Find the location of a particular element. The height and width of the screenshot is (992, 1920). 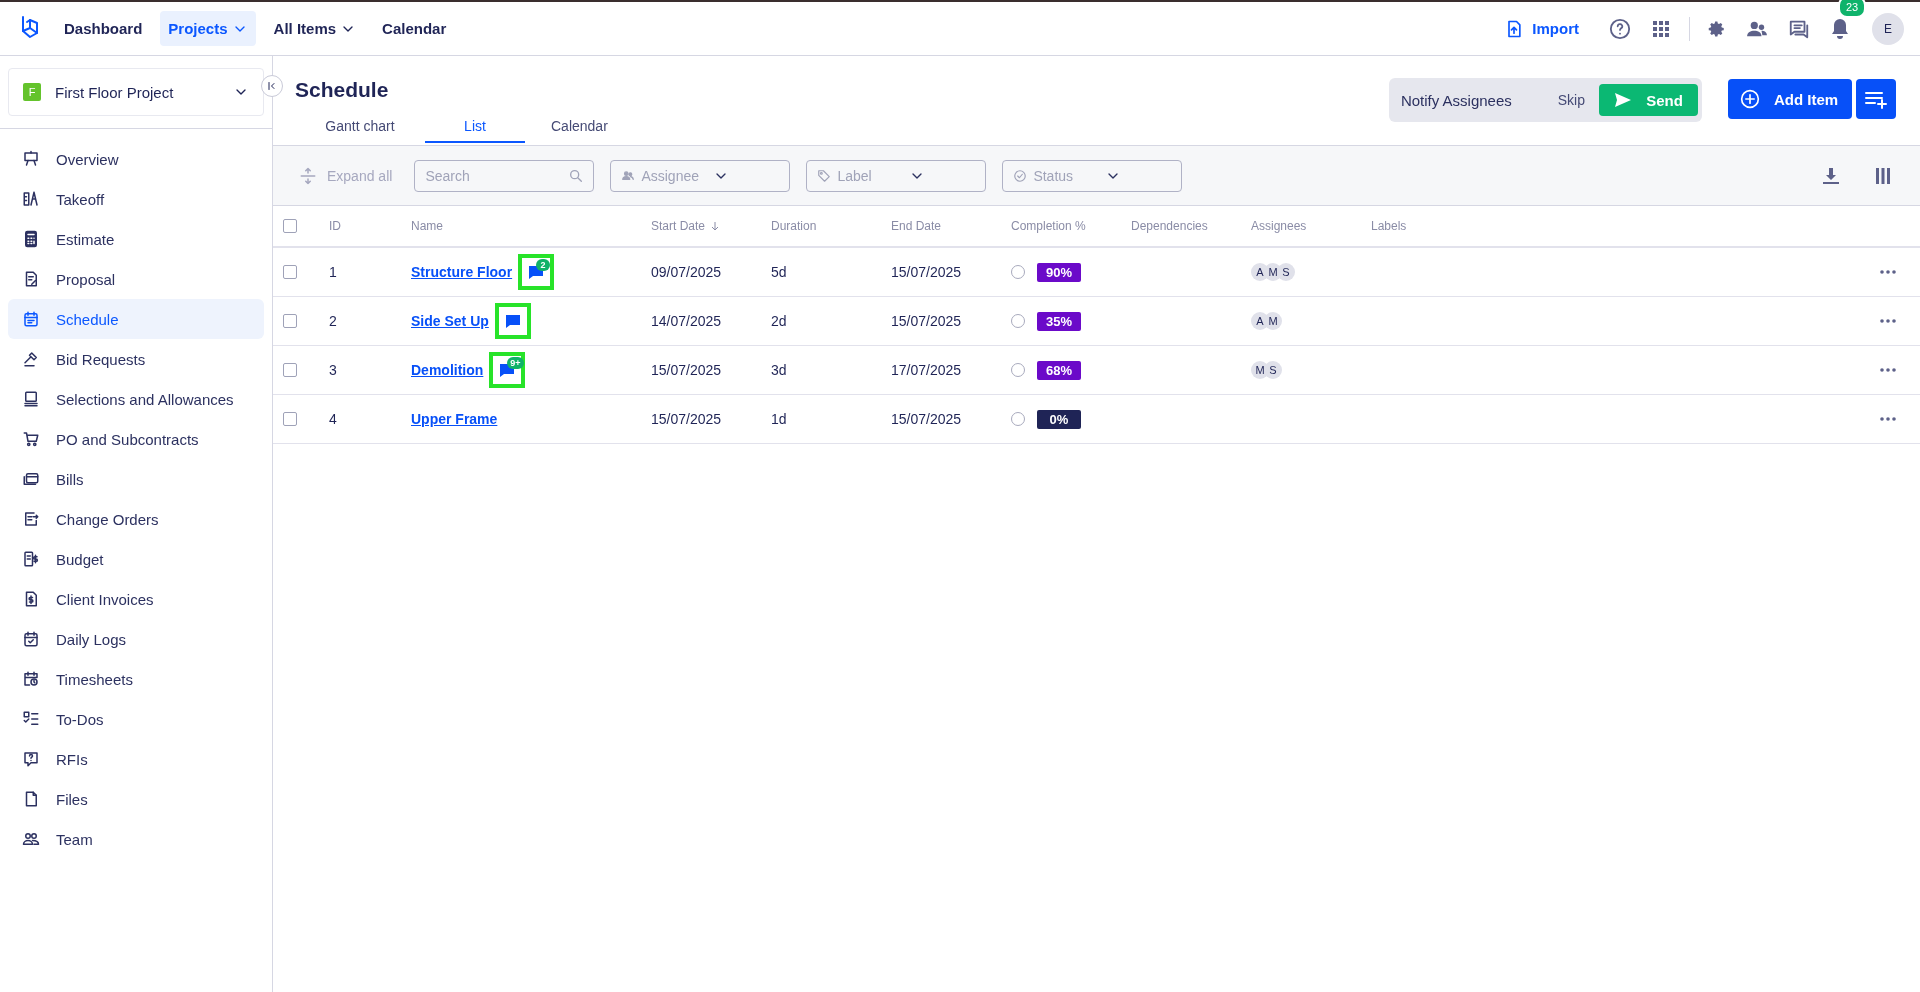

easel-icon is located at coordinates (31, 159).